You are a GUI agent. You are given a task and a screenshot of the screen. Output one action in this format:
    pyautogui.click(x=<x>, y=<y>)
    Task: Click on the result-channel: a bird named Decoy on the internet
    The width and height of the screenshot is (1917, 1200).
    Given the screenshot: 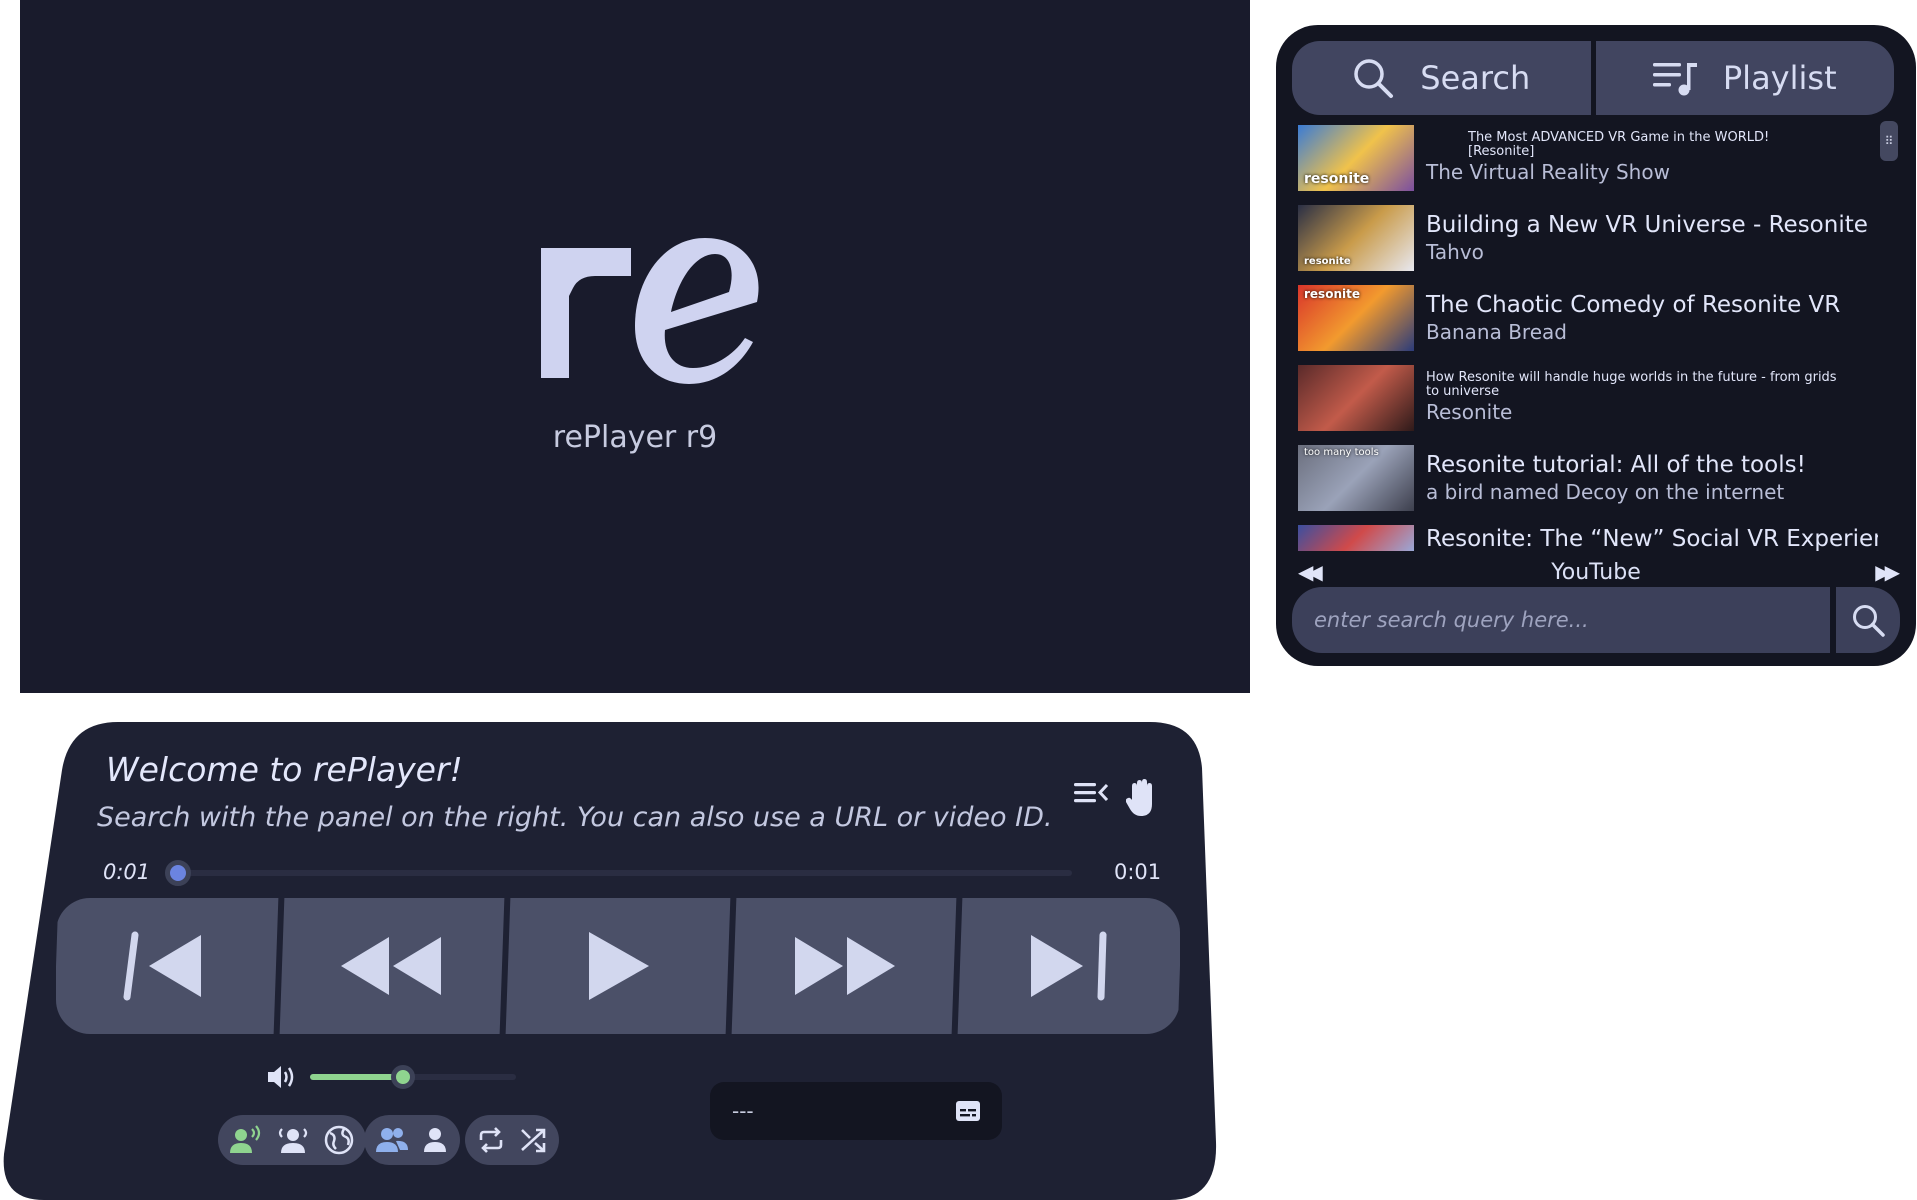 What is the action you would take?
    pyautogui.click(x=1605, y=492)
    